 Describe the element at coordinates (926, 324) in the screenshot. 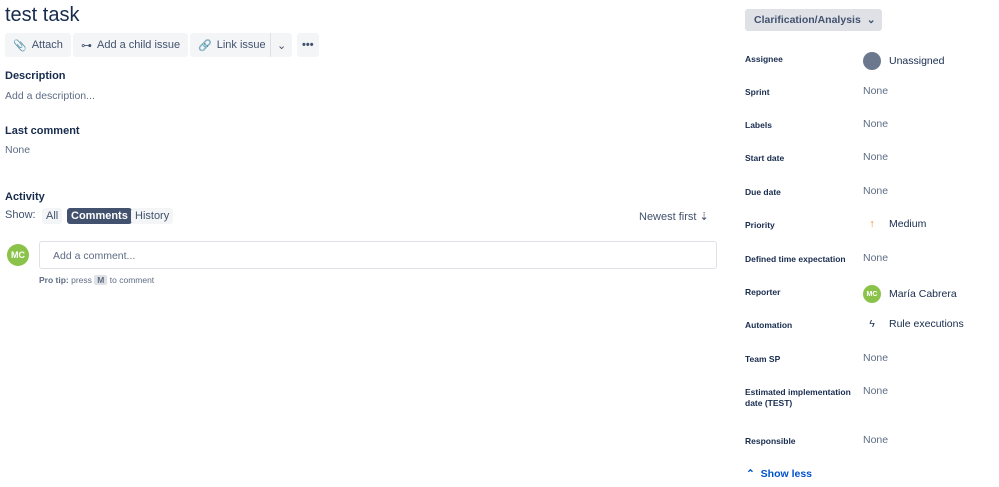

I see `field-value-text: Rule executions` at that location.